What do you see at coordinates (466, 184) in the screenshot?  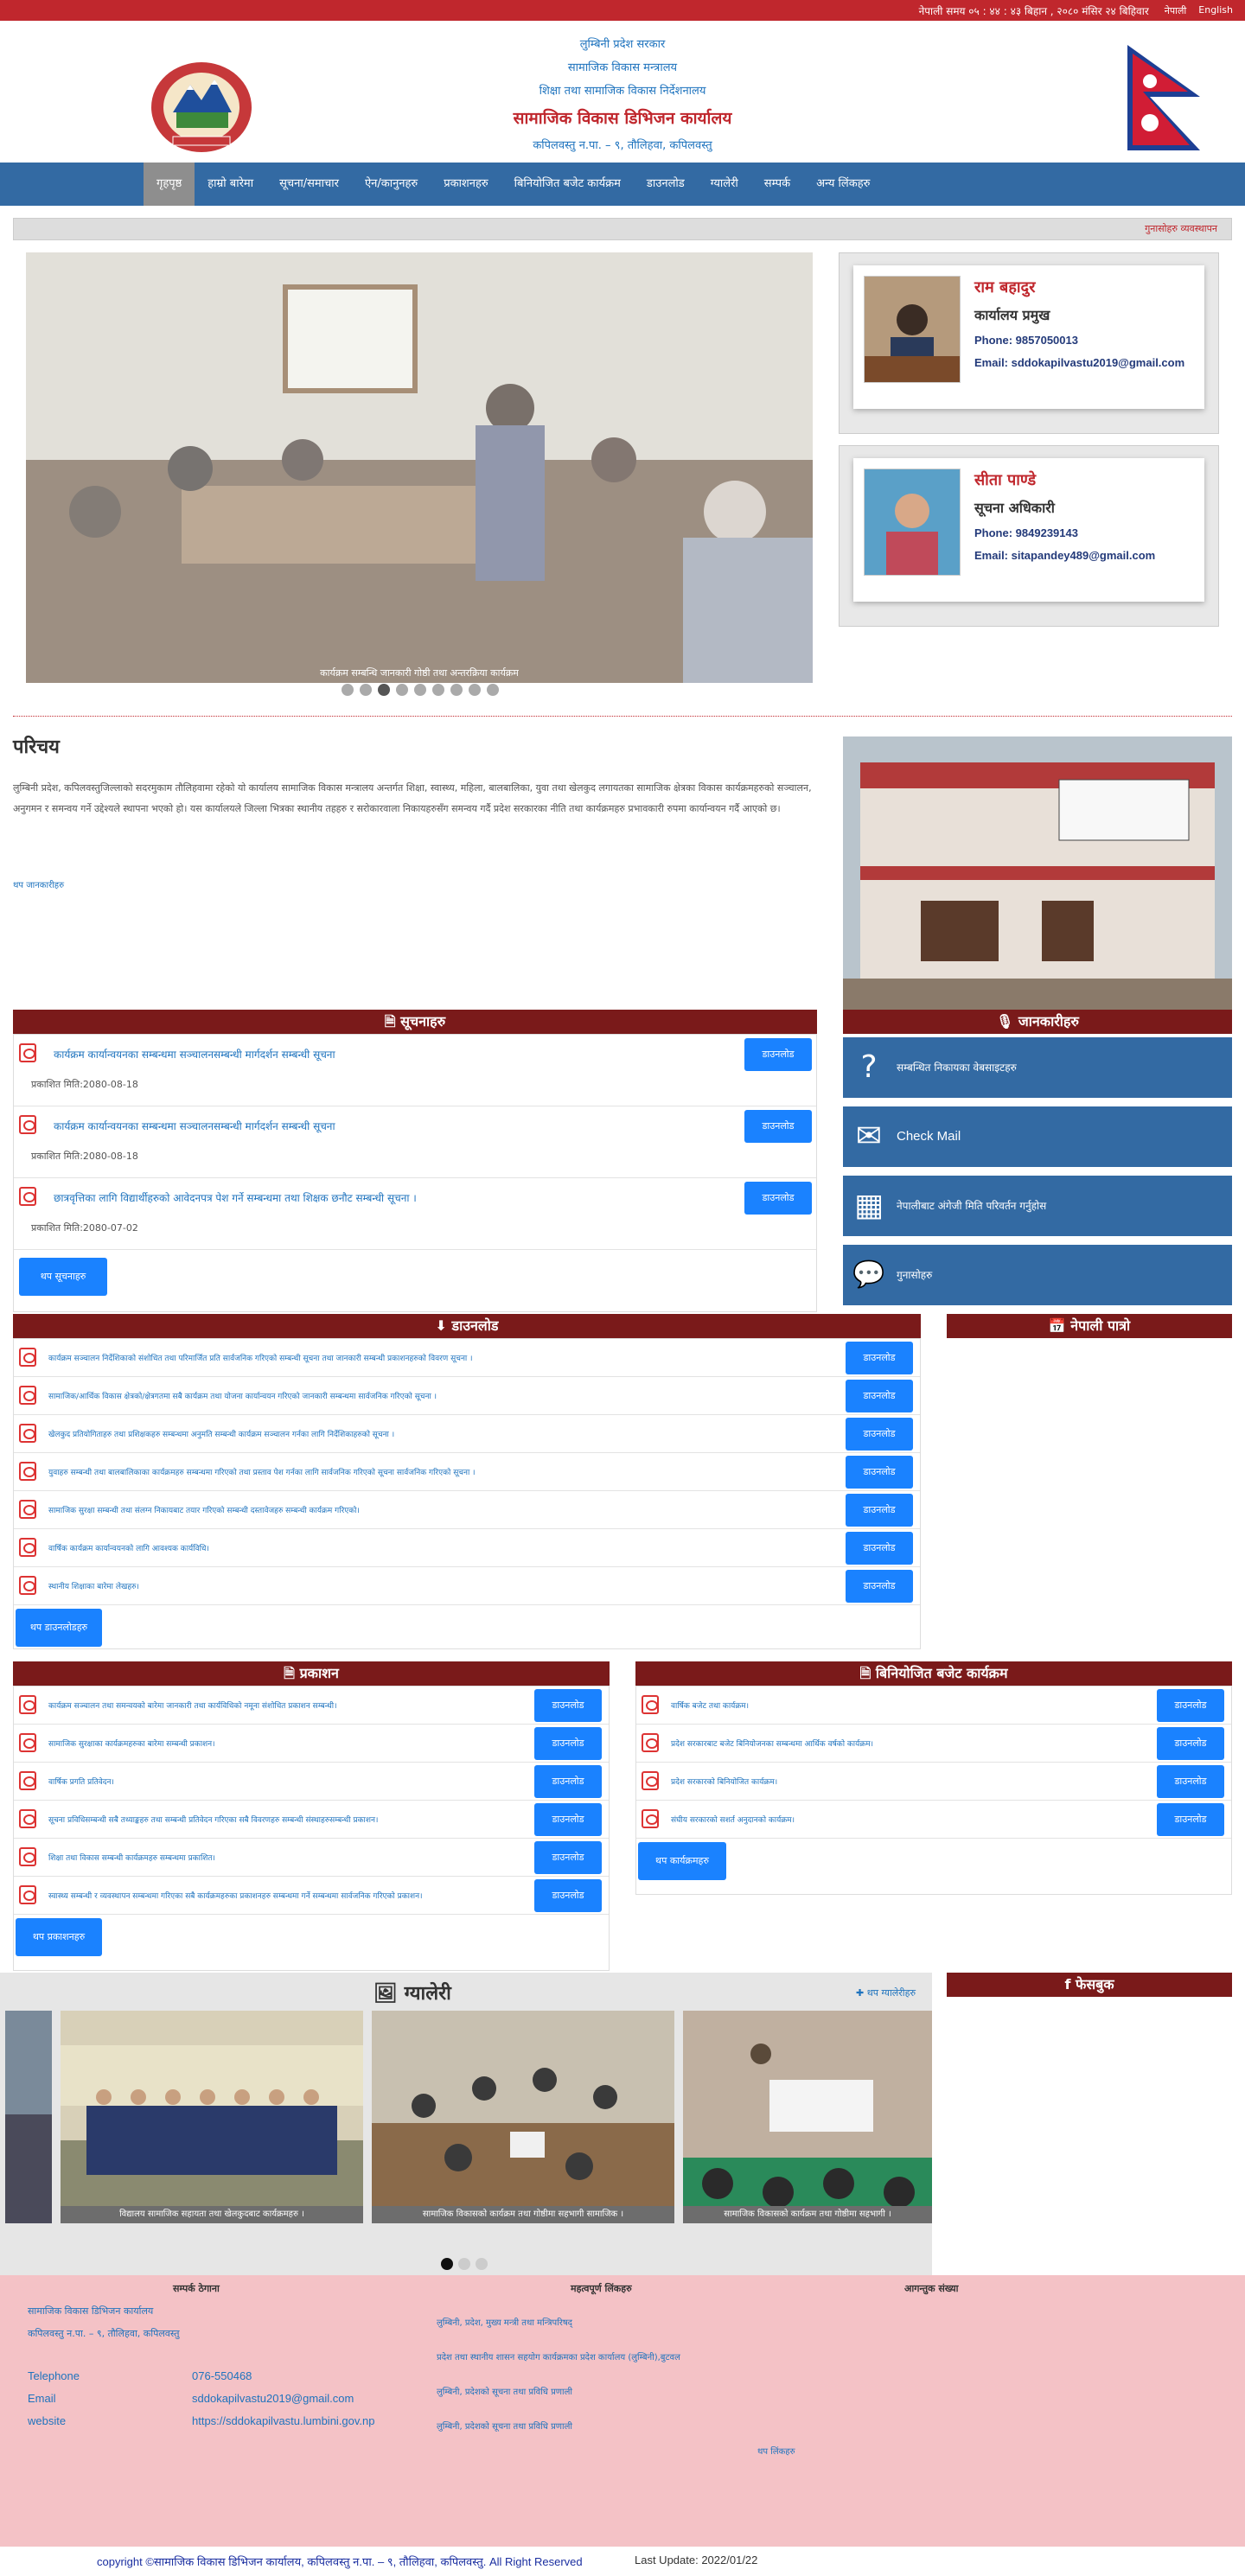 I see `nav-publications: प्रकाशनहरु` at bounding box center [466, 184].